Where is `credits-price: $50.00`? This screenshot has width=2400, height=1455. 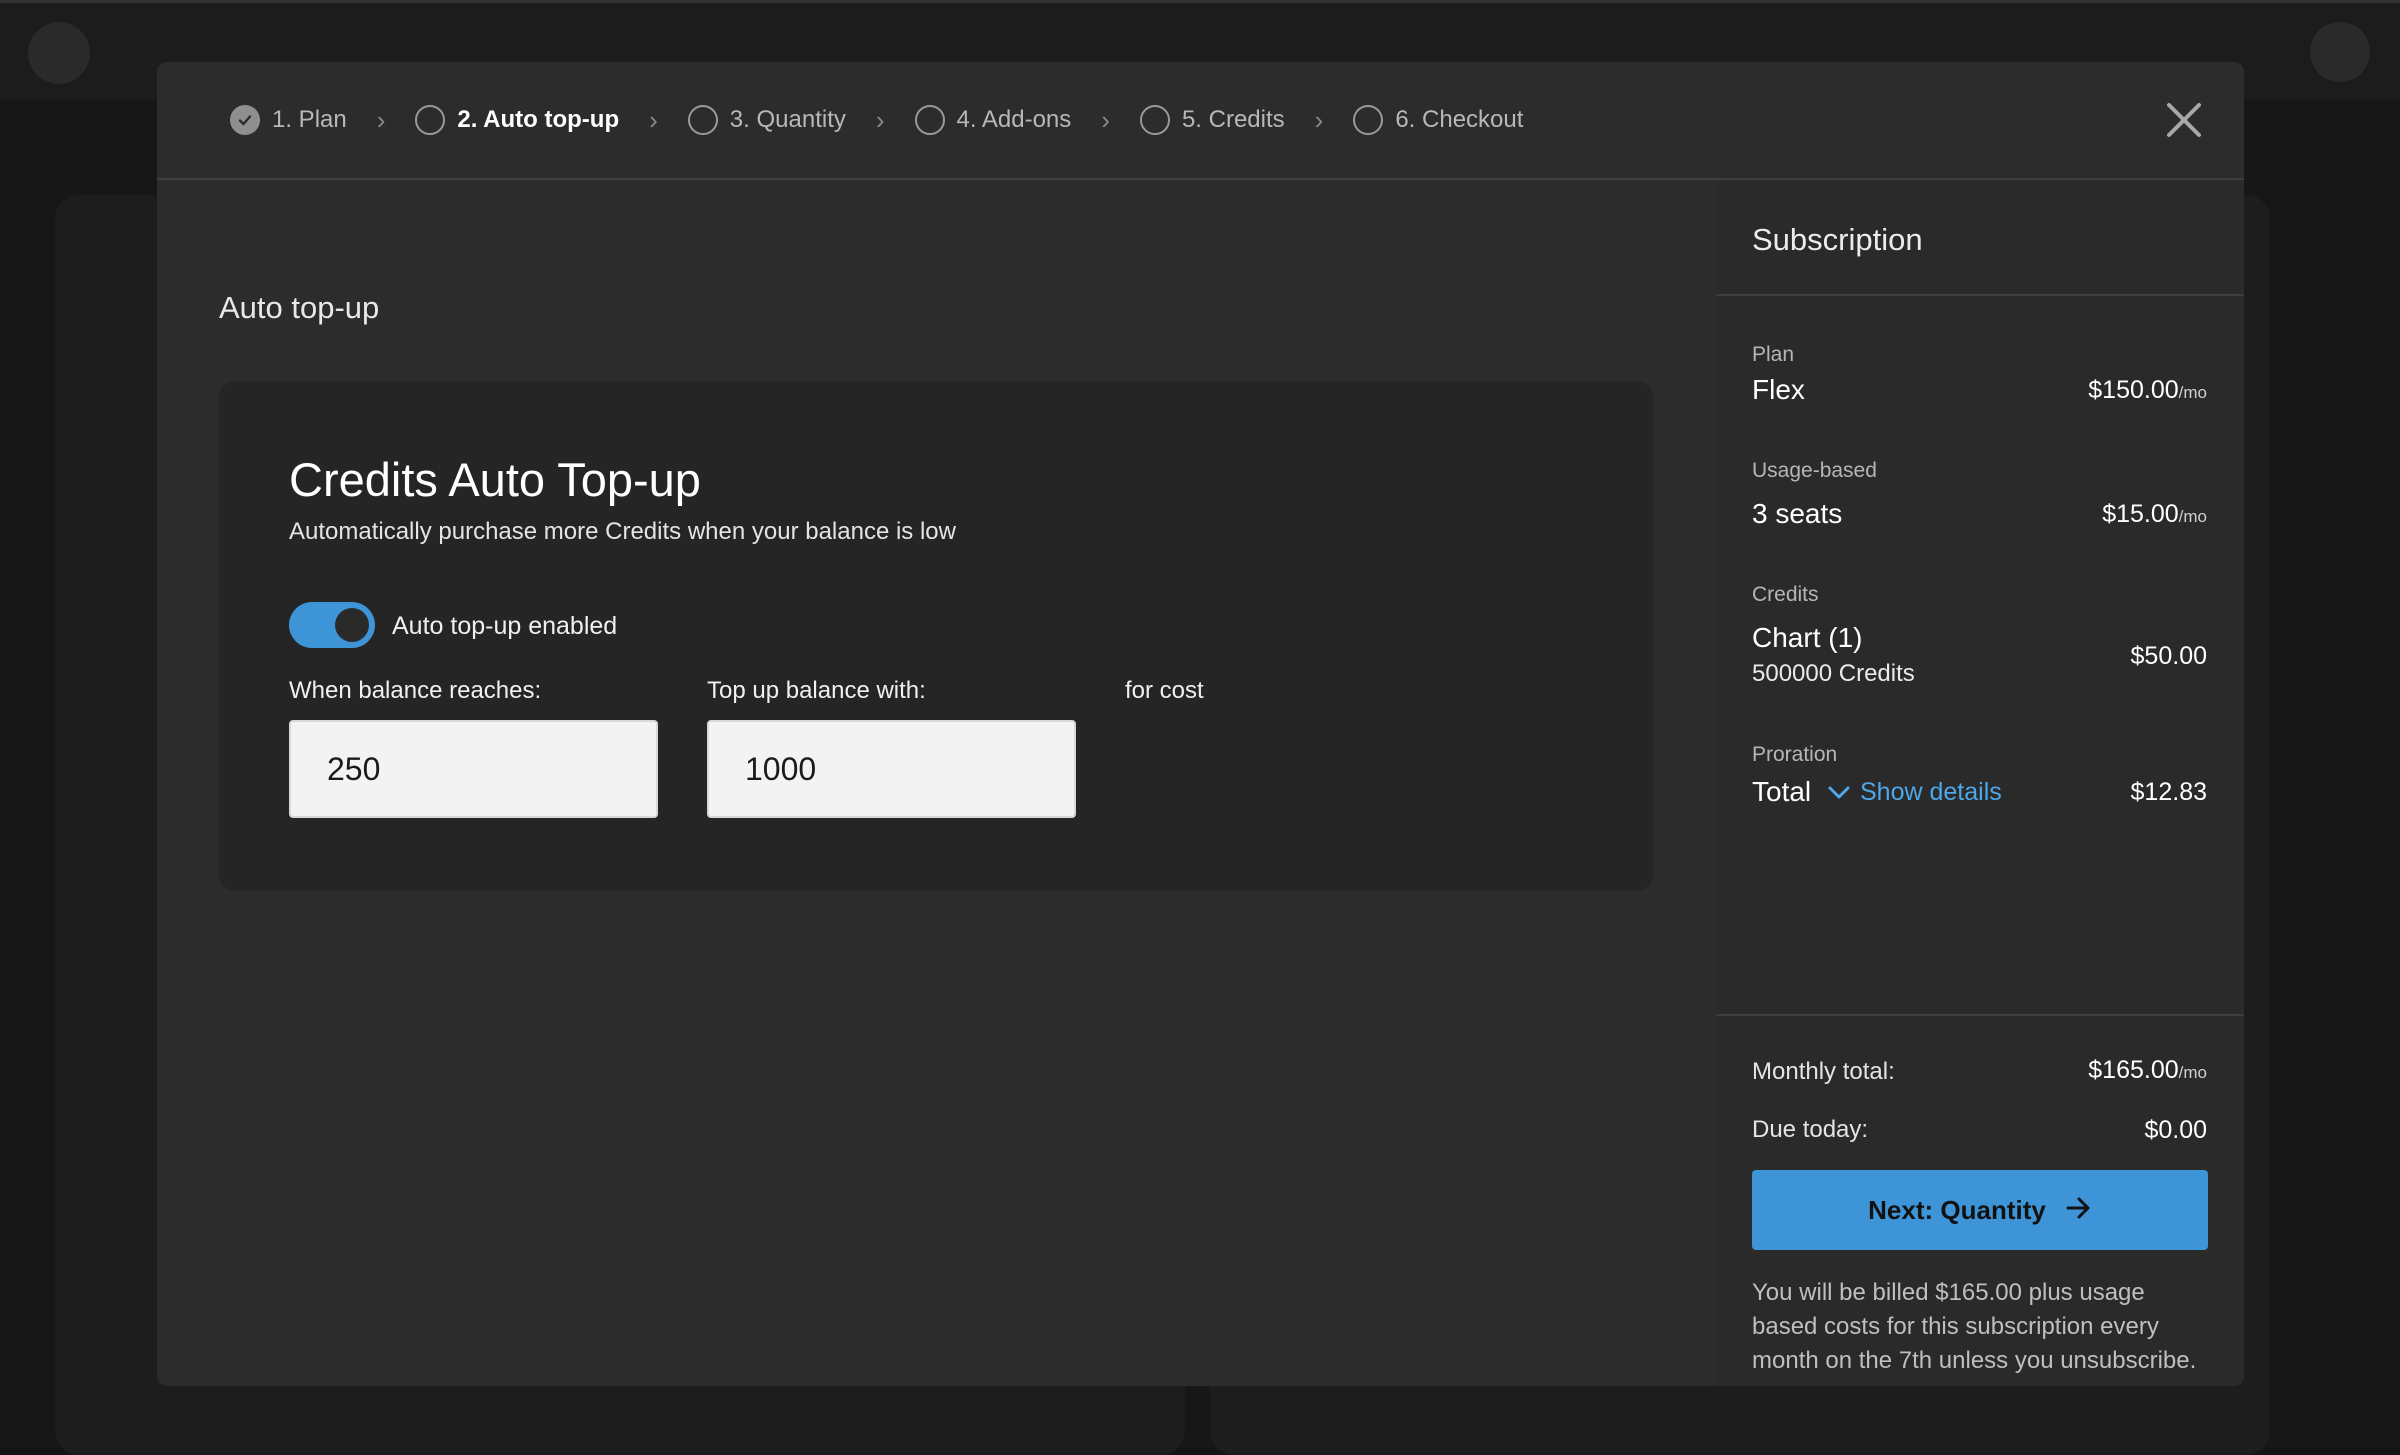 credits-price: $50.00 is located at coordinates (2168, 656).